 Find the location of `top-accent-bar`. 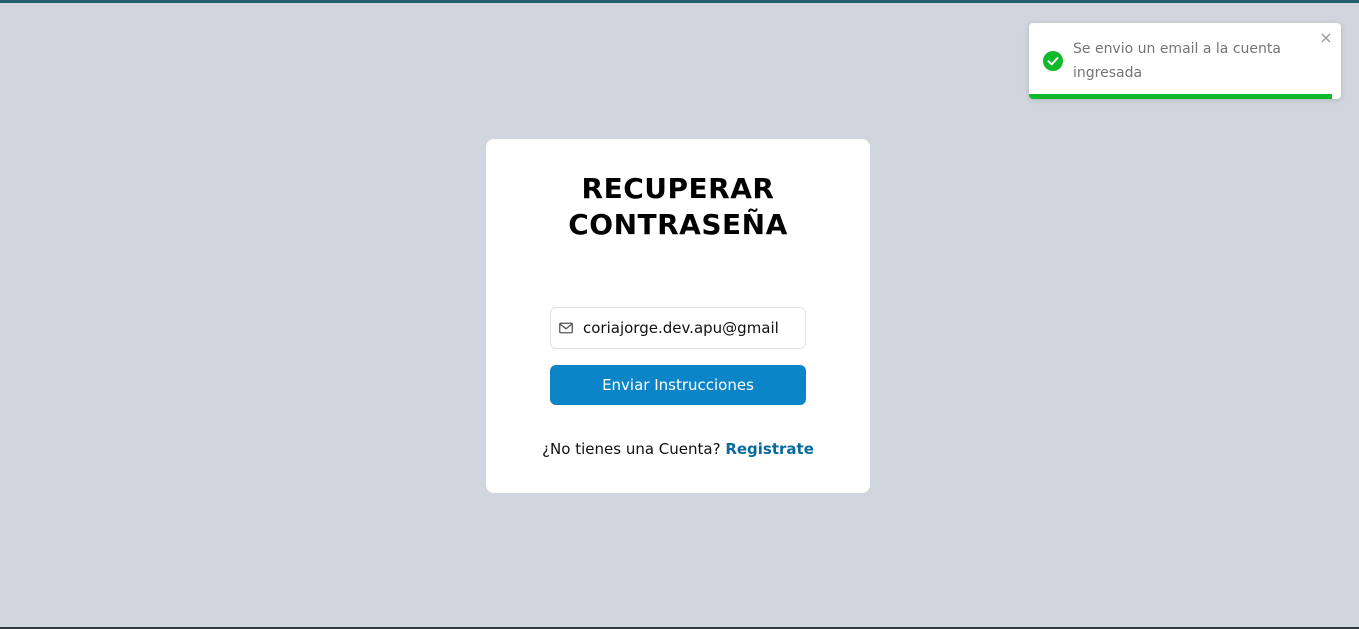

top-accent-bar is located at coordinates (679, 1).